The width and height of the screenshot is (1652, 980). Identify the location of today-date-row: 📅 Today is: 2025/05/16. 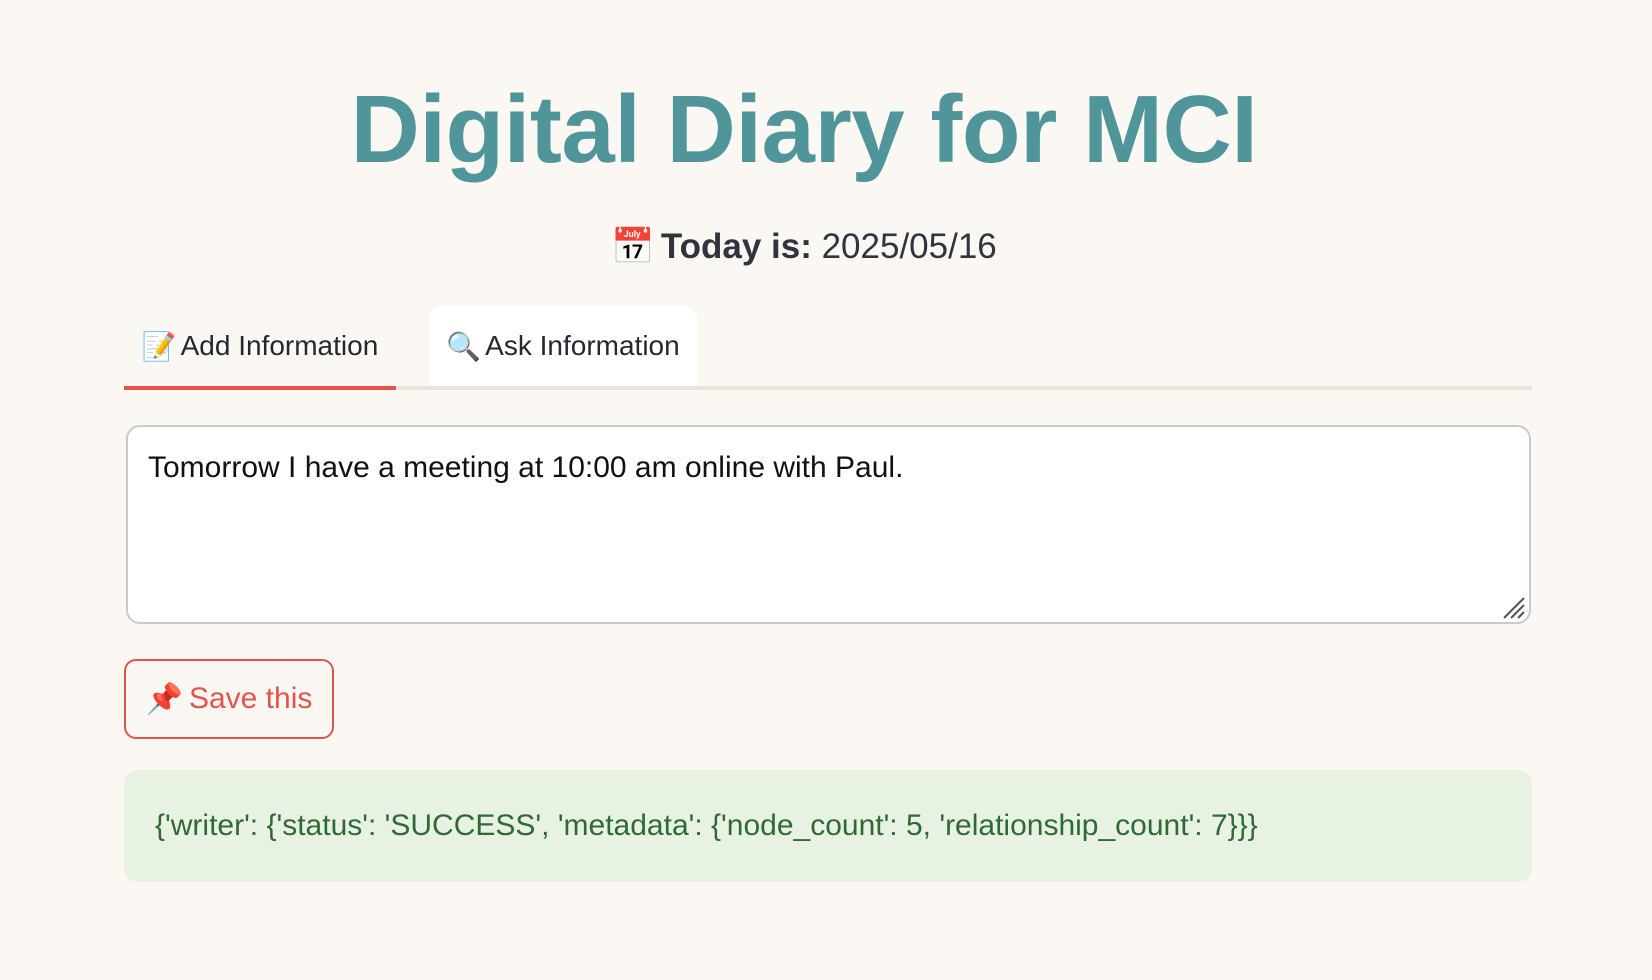
(804, 247).